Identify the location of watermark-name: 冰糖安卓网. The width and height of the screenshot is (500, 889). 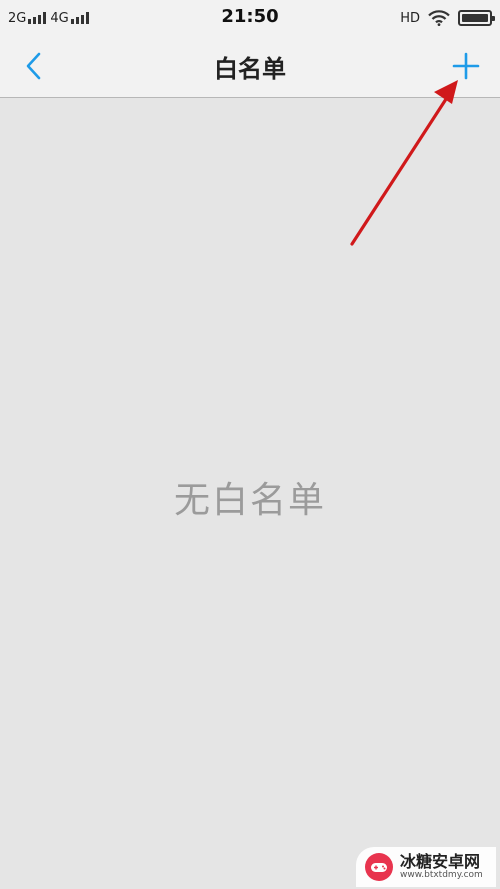
(440, 861).